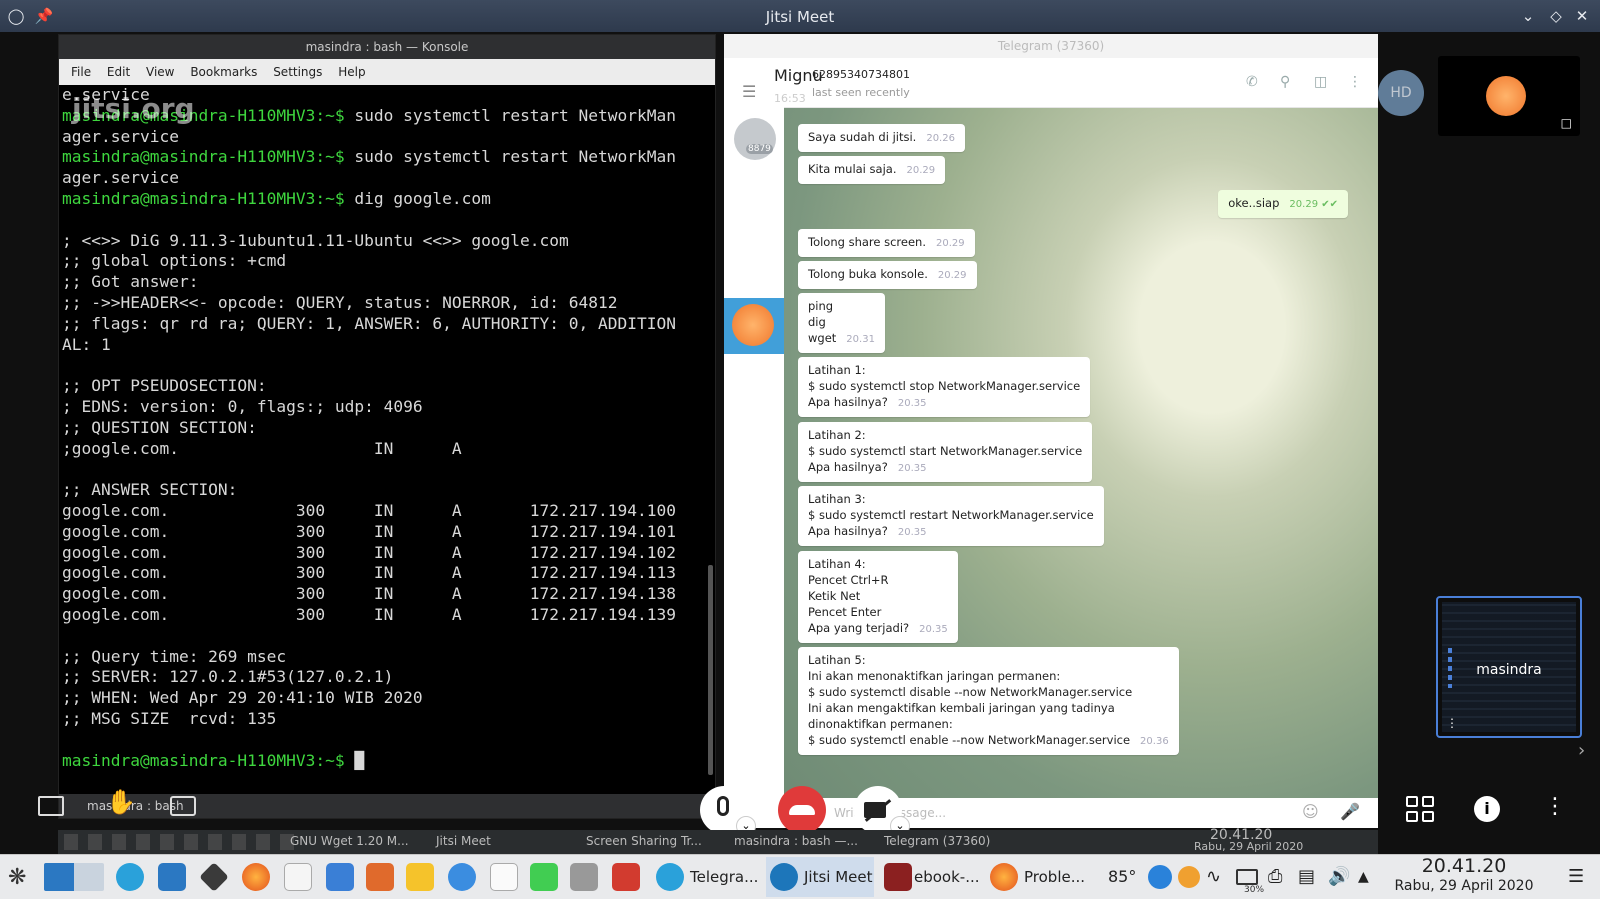 The width and height of the screenshot is (1600, 899). What do you see at coordinates (1576, 877) in the screenshot?
I see `show-desktop-icon: ☰` at bounding box center [1576, 877].